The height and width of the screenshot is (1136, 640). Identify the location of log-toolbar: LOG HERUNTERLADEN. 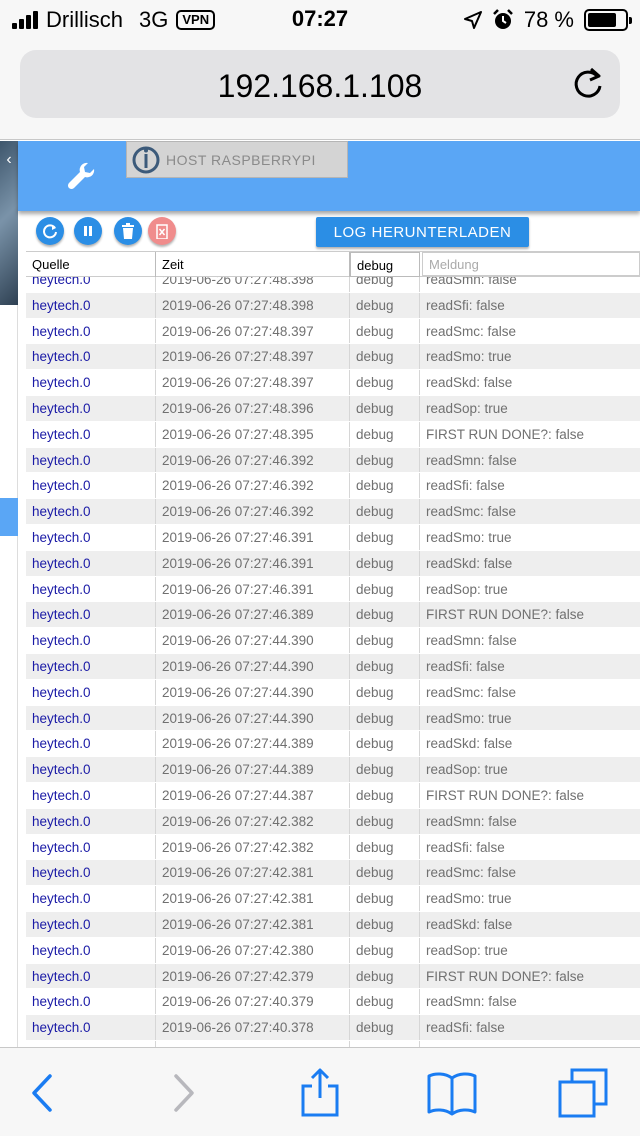
(329, 230).